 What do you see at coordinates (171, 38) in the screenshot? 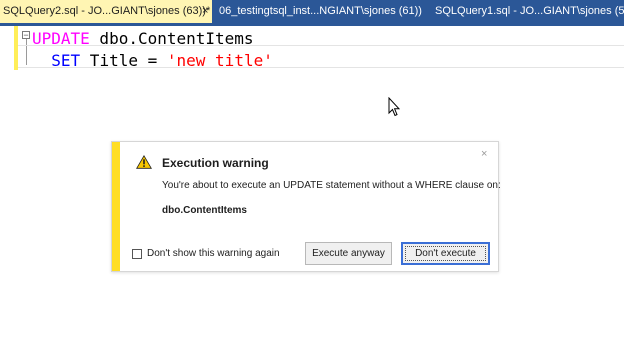
I see `table-name: dbo.ContentItems` at bounding box center [171, 38].